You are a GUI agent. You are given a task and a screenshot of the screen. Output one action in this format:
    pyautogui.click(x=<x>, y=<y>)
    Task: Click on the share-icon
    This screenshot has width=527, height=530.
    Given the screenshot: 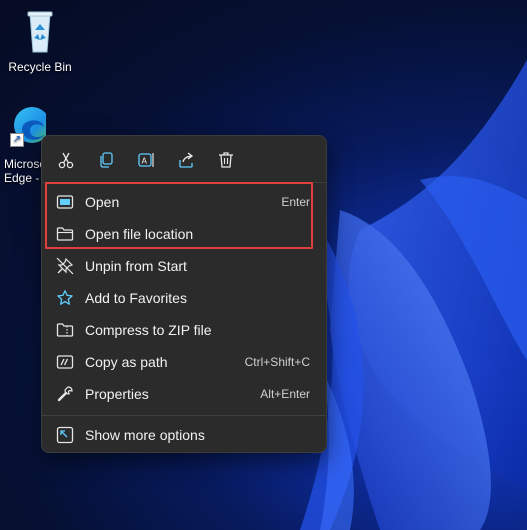 What is the action you would take?
    pyautogui.click(x=186, y=160)
    